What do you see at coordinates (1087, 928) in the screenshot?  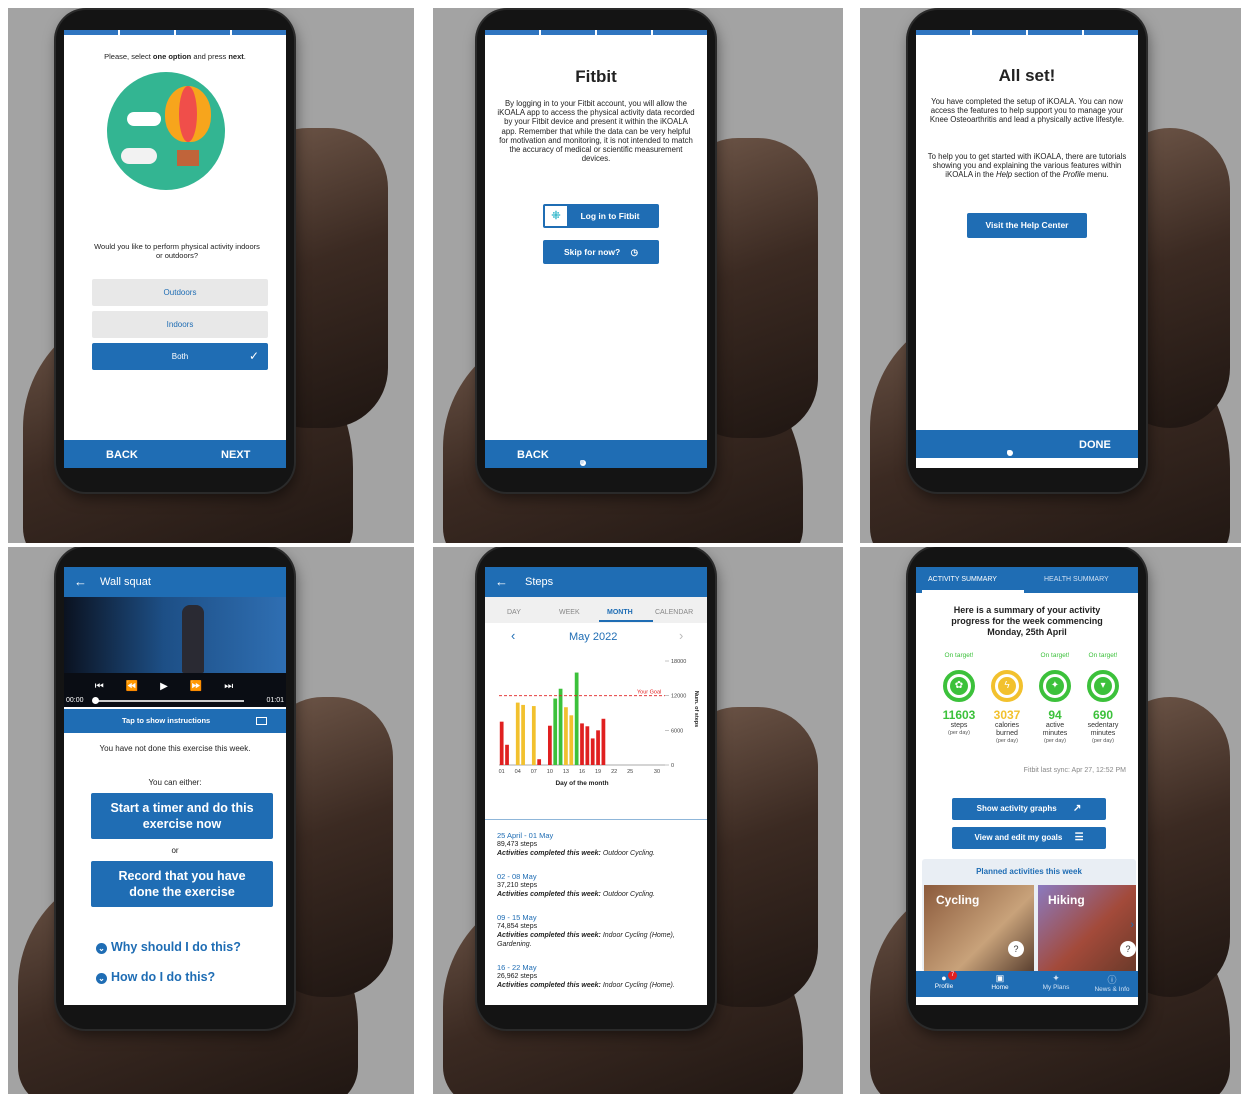 I see `activity-card-hiking: Hiking ?` at bounding box center [1087, 928].